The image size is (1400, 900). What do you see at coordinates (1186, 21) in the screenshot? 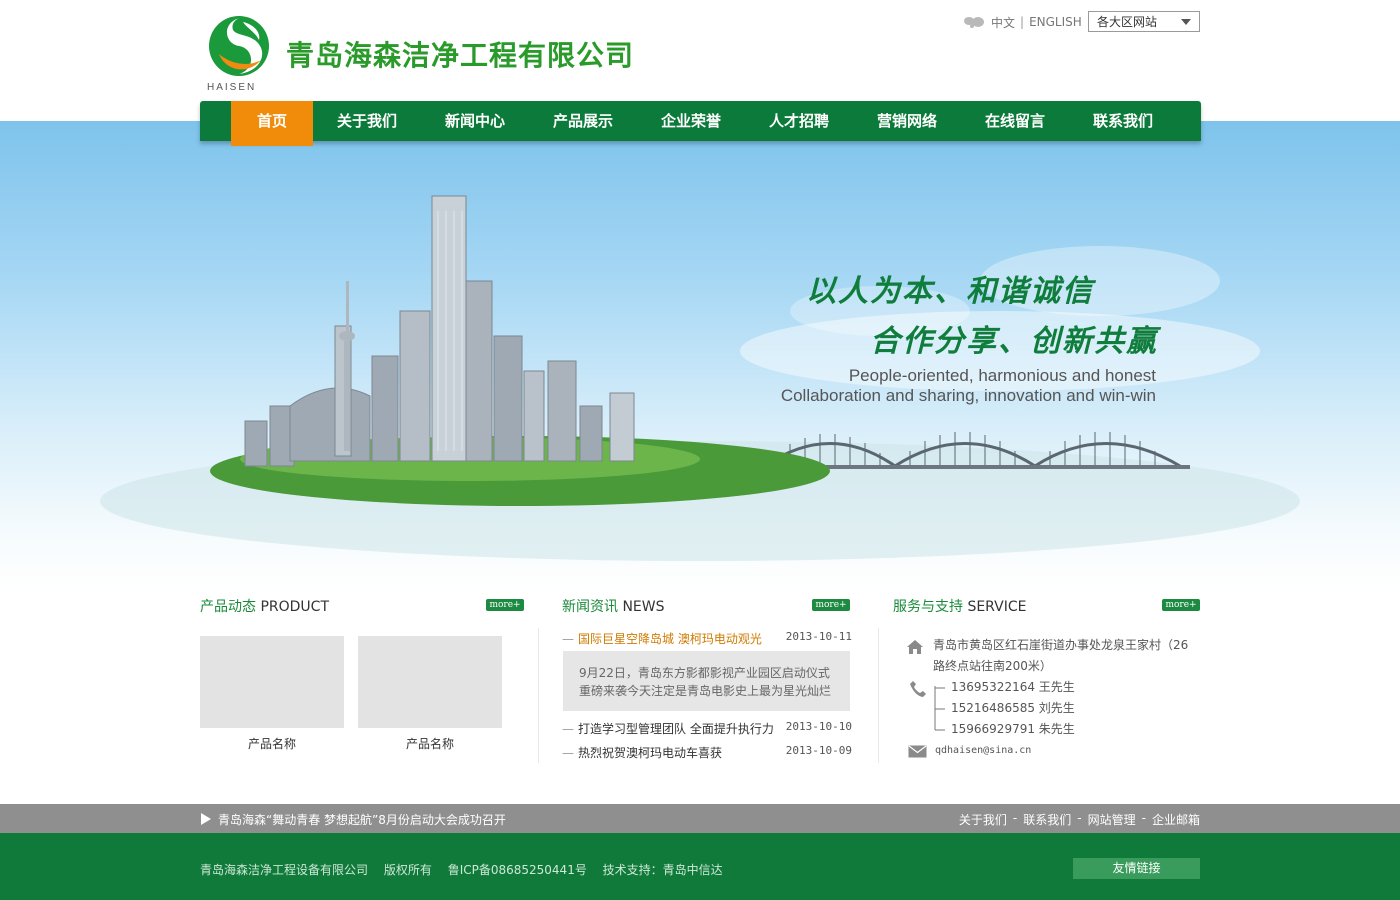
I see `chevron-down-icon` at bounding box center [1186, 21].